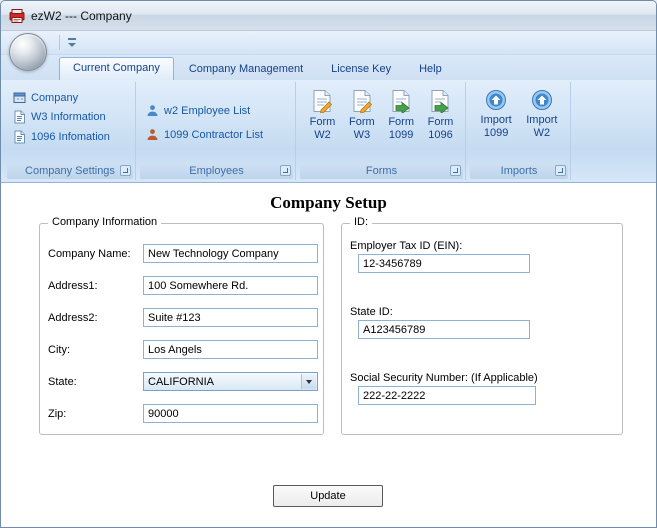  I want to click on contractor-person-icon, so click(152, 134).